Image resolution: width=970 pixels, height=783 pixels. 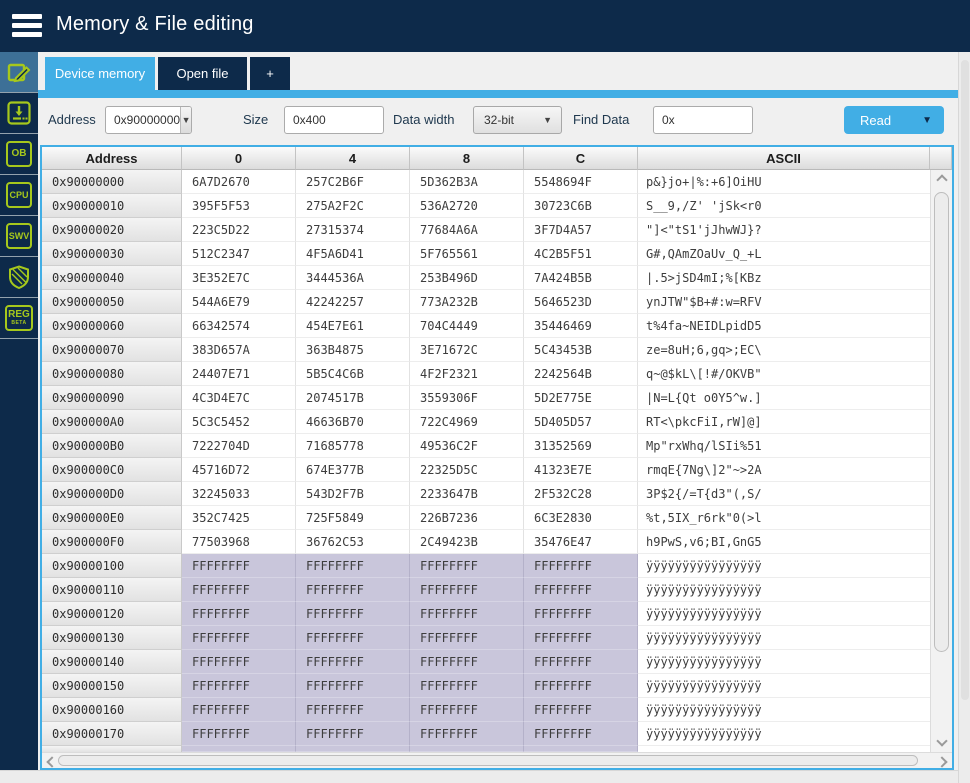 What do you see at coordinates (112, 278) in the screenshot?
I see `address-cell: 0x90000040` at bounding box center [112, 278].